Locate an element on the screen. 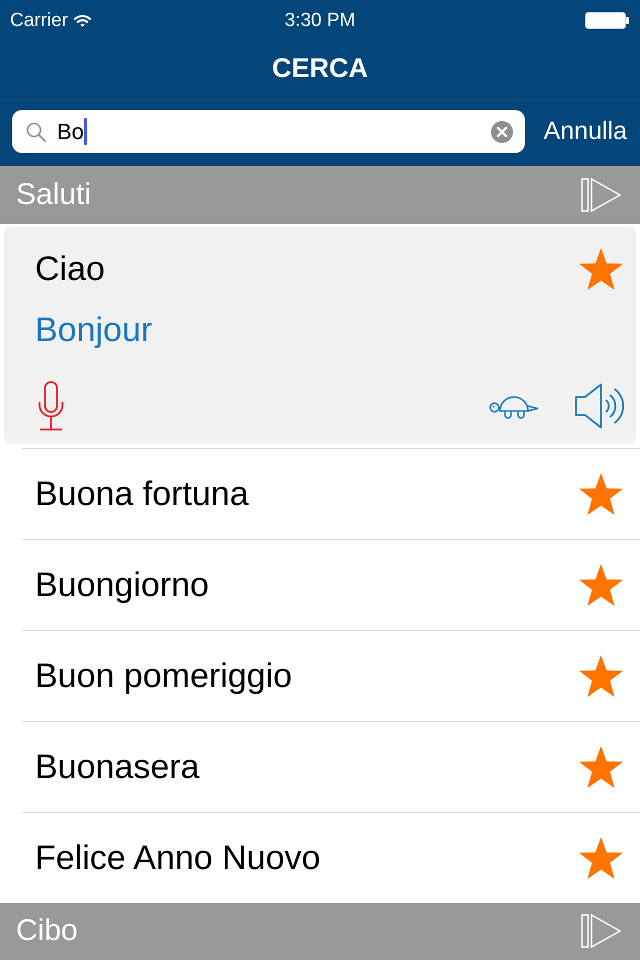  phrase-row: Buon pomeriggio is located at coordinates (331, 675).